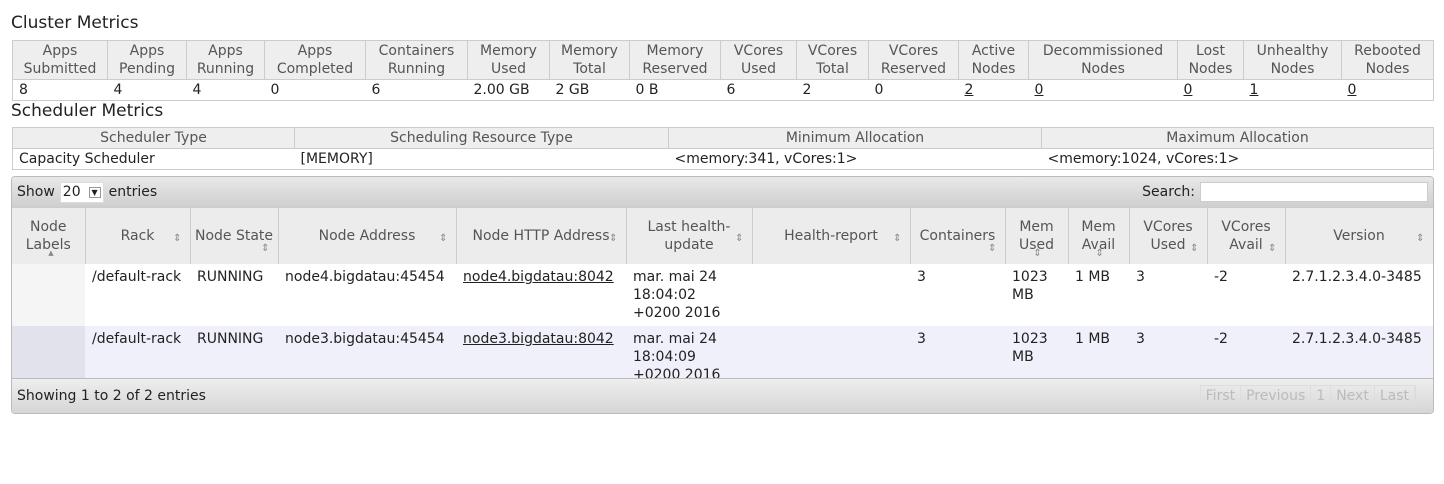 This screenshot has width=1444, height=484. I want to click on pagination-last: Last, so click(1395, 396).